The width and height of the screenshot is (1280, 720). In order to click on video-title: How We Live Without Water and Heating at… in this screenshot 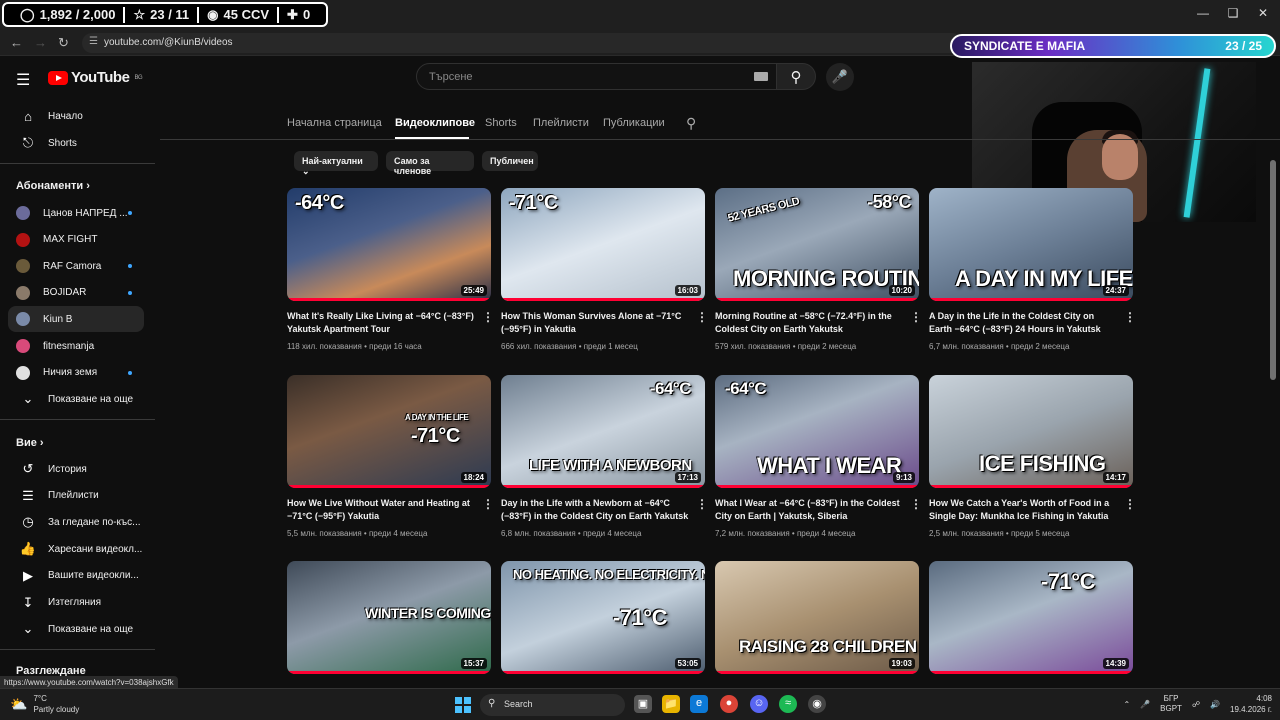, I will do `click(382, 510)`.